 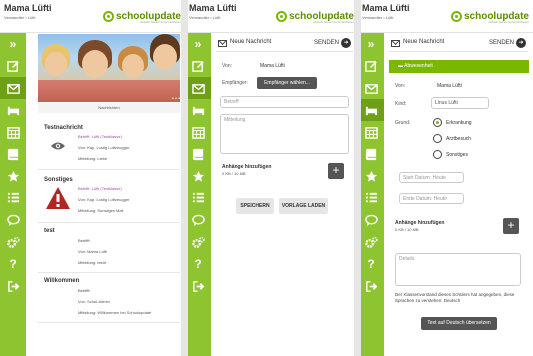 I want to click on message-title: test, so click(x=49, y=231).